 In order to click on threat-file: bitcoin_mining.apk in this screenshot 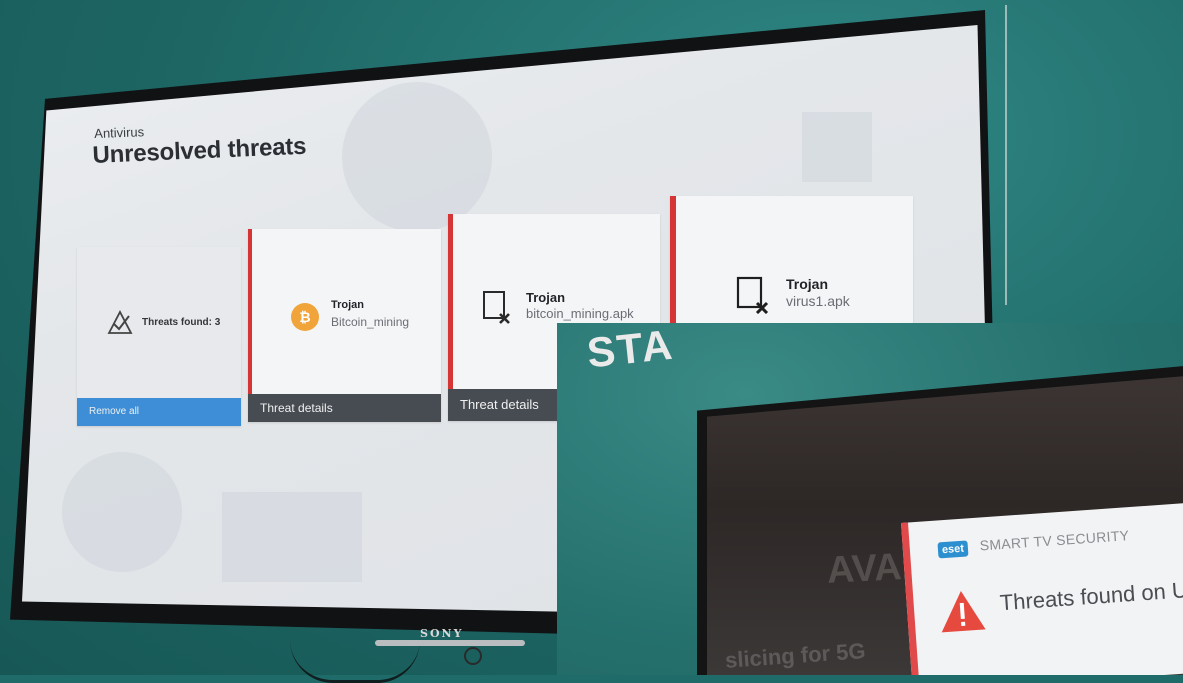, I will do `click(580, 313)`.